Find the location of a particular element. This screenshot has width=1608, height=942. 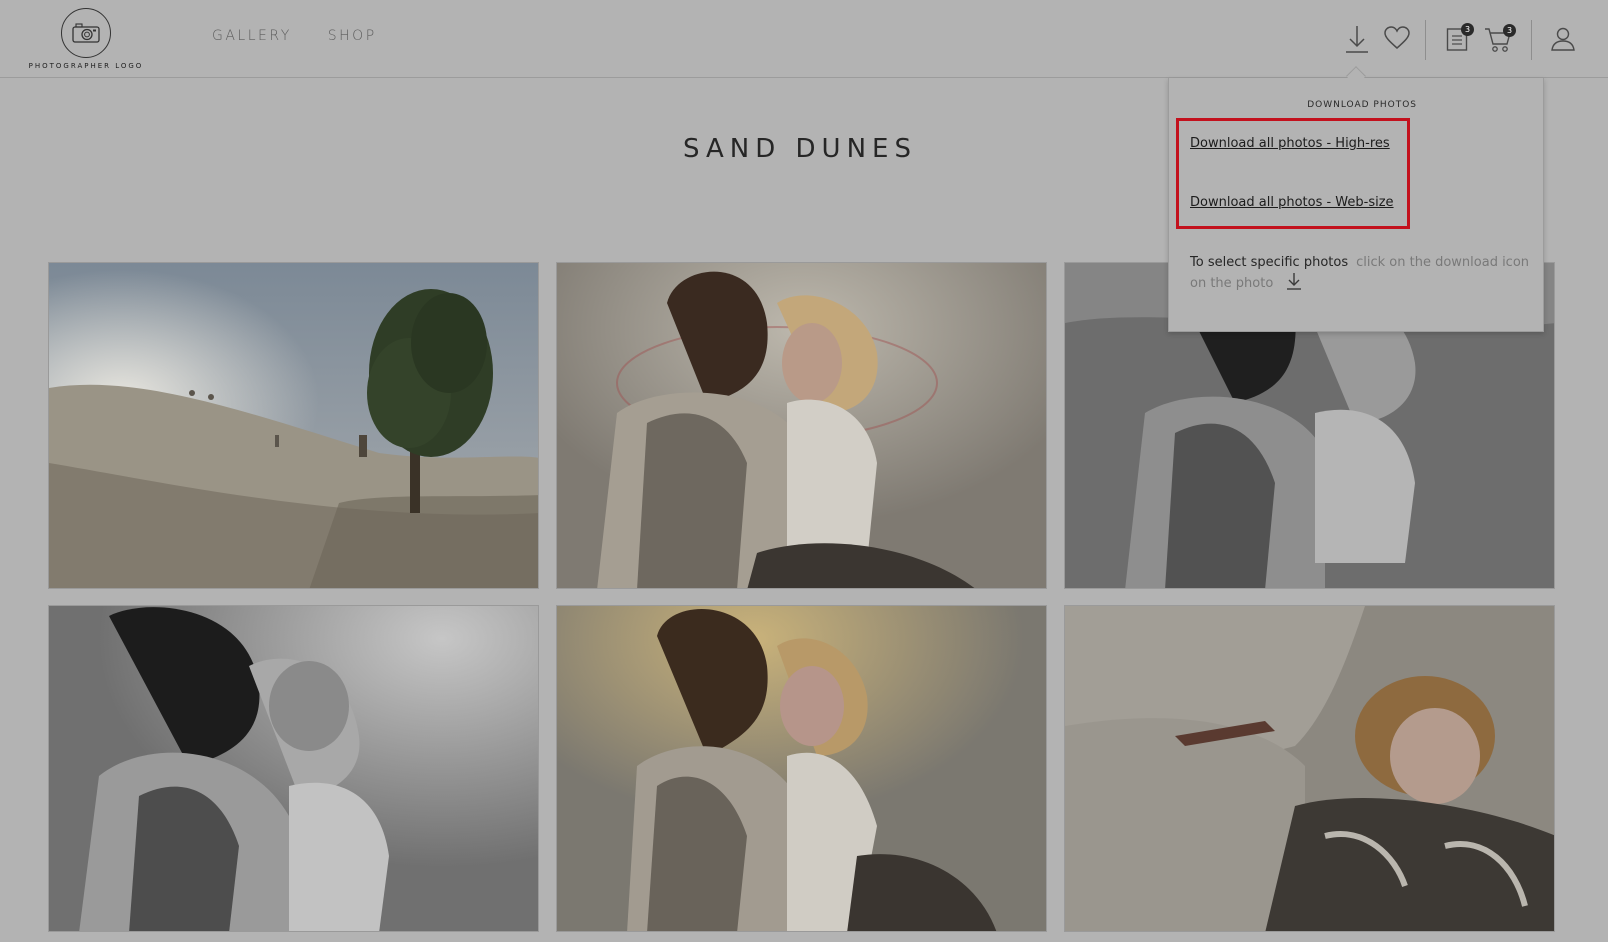

heart-icon is located at coordinates (1397, 40).